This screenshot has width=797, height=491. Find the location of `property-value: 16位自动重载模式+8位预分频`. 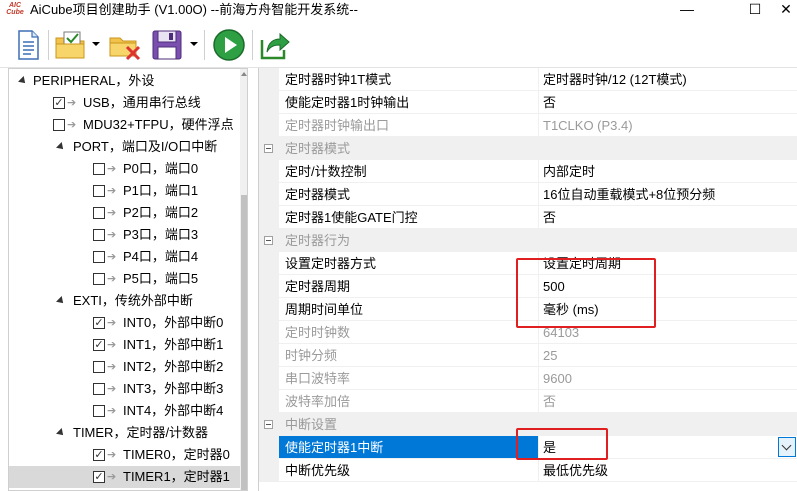

property-value: 16位自动重载模式+8位预分频 is located at coordinates (668, 194).